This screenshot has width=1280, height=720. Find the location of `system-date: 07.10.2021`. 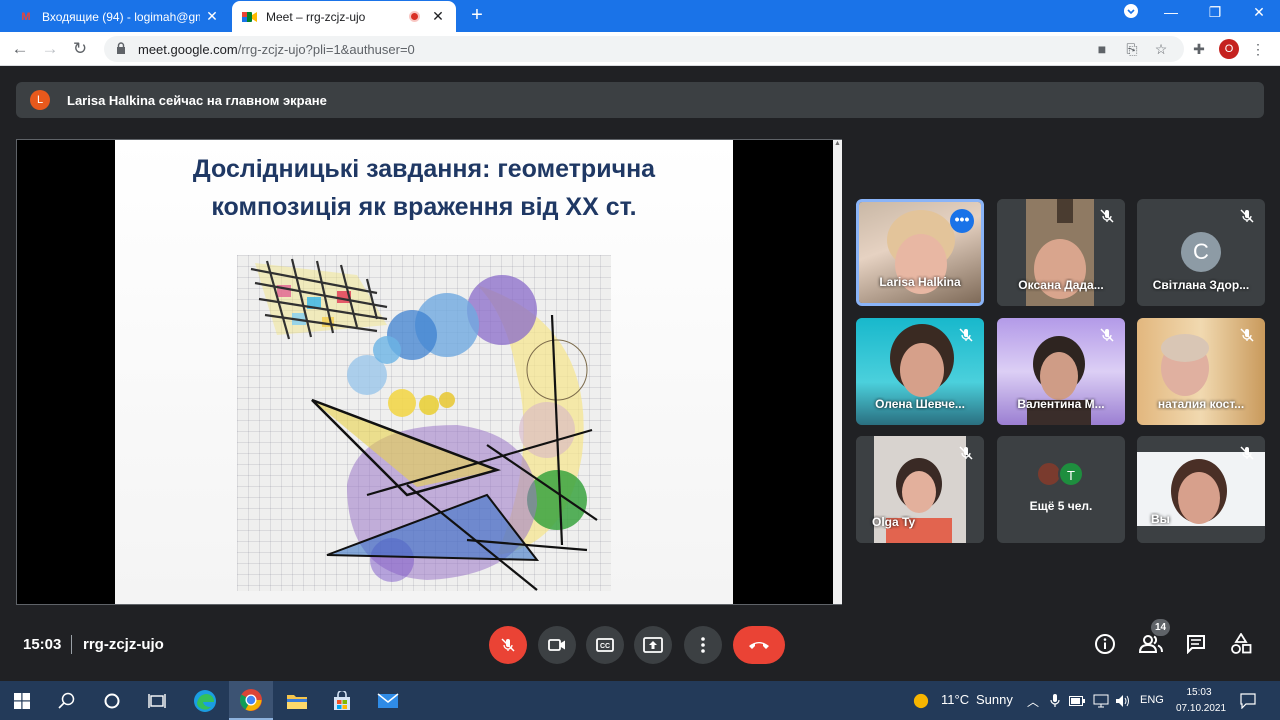

system-date: 07.10.2021 is located at coordinates (1201, 708).